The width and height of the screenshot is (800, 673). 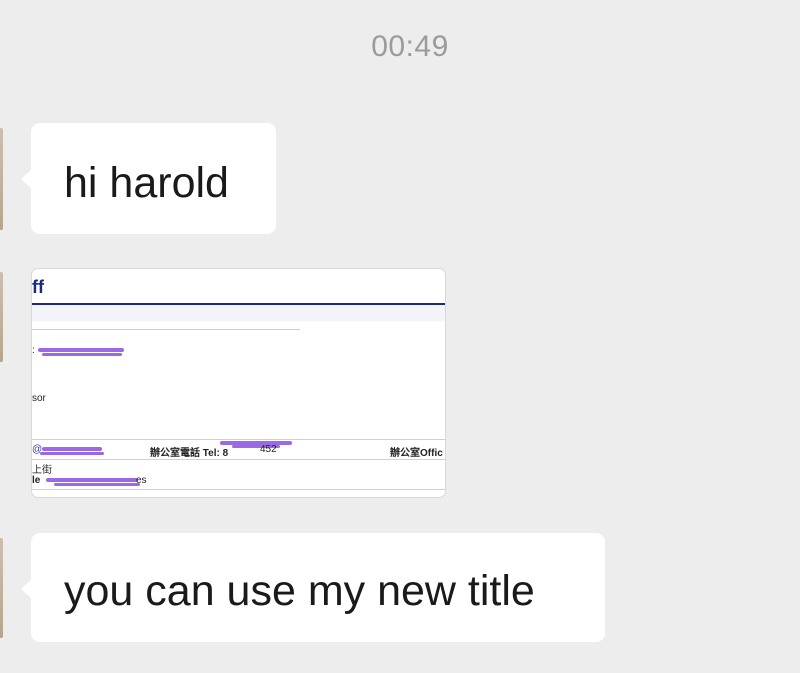 What do you see at coordinates (146, 183) in the screenshot?
I see `message-text: hi harold` at bounding box center [146, 183].